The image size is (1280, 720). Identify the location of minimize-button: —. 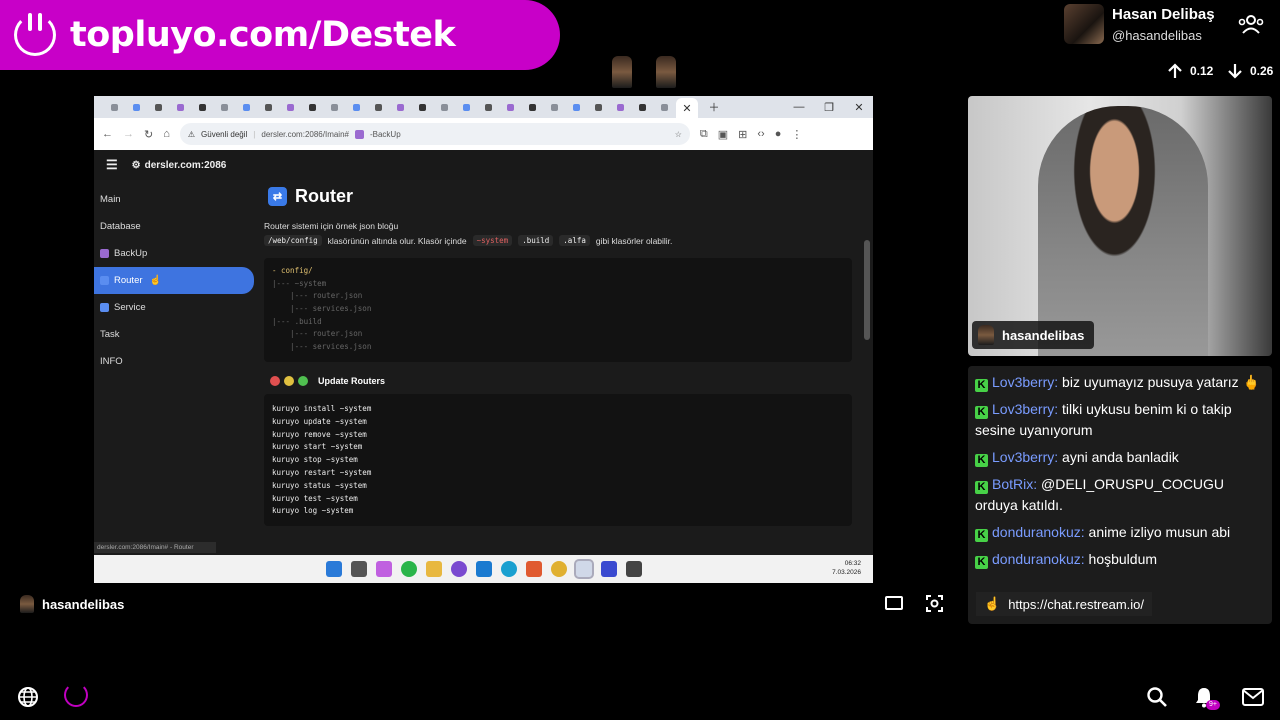
(799, 107).